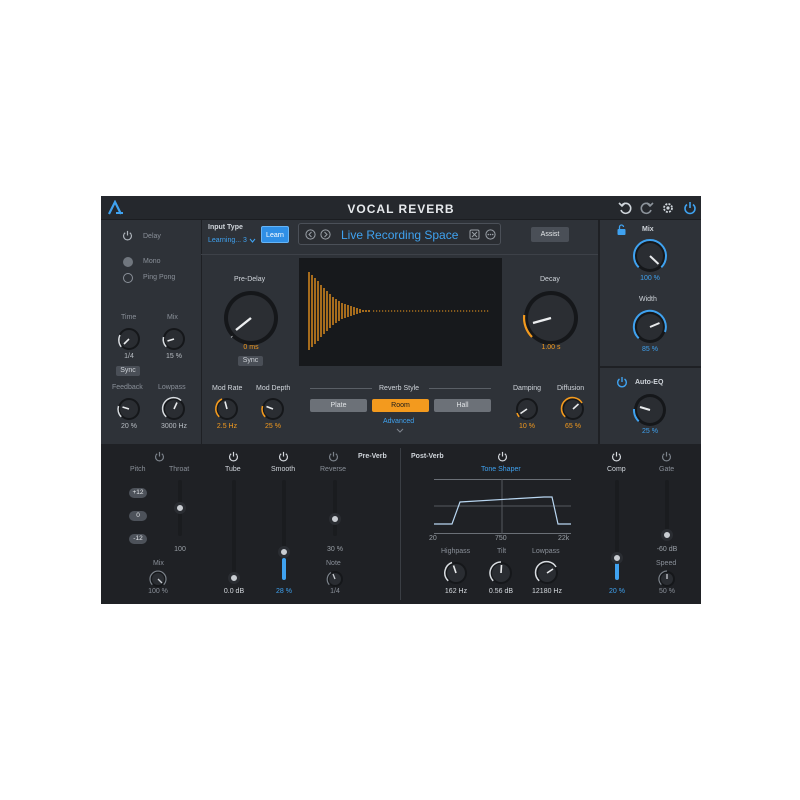 The width and height of the screenshot is (800, 800). I want to click on learn-button: Learn, so click(275, 234).